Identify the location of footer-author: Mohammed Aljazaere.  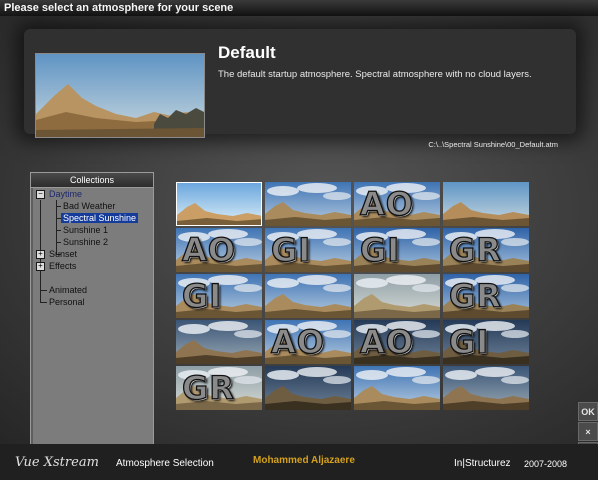
(304, 460).